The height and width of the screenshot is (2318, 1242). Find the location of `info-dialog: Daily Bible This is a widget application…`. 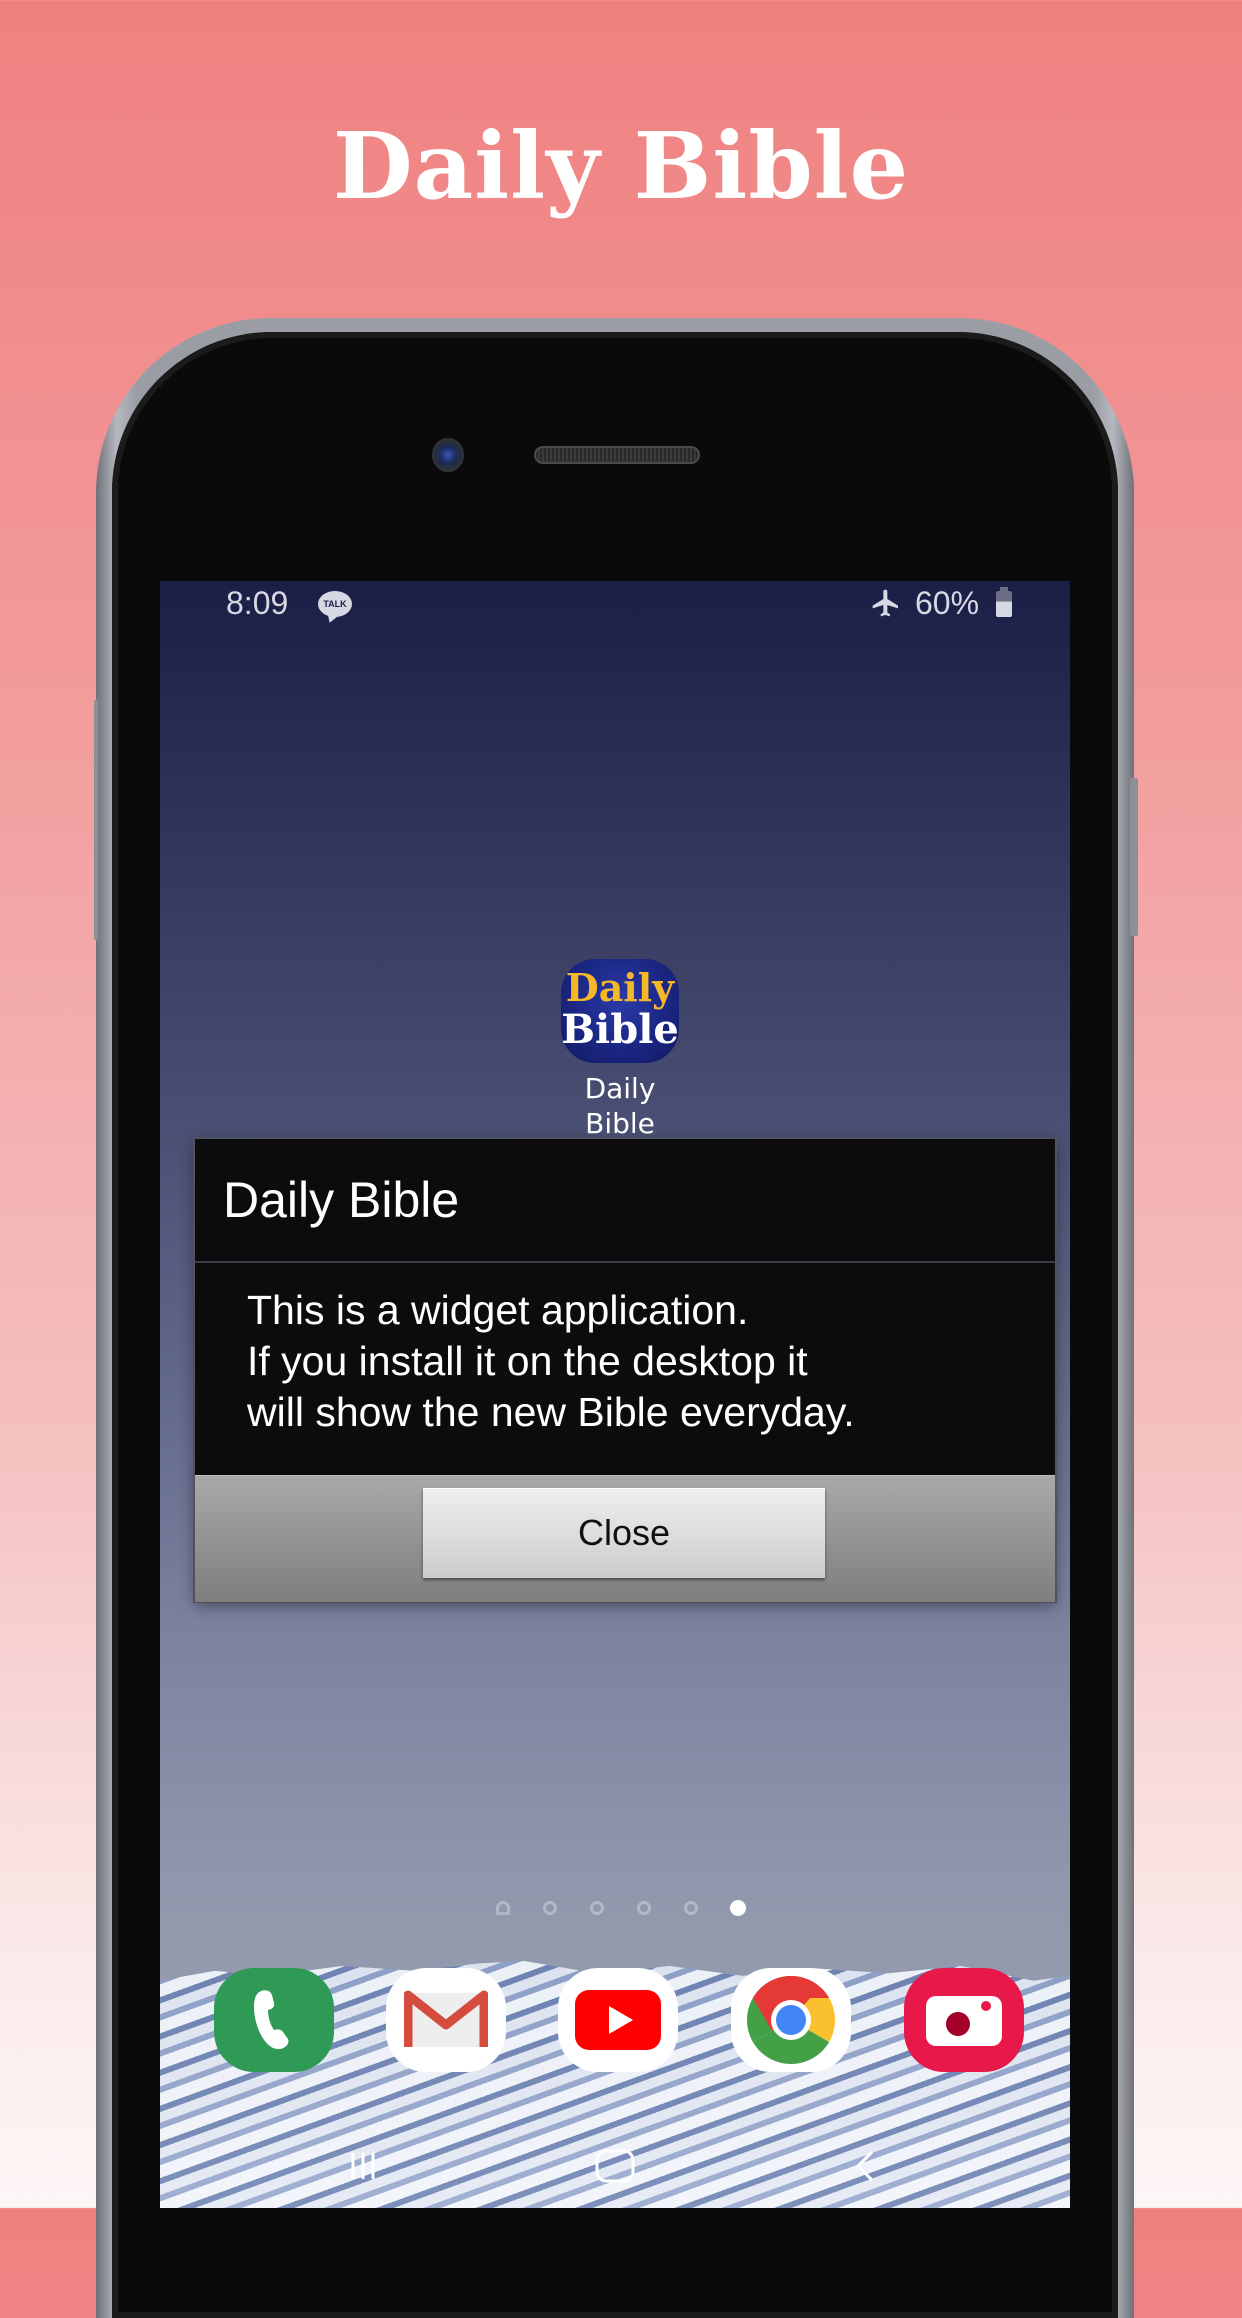

info-dialog: Daily Bible This is a widget application… is located at coordinates (625, 1370).